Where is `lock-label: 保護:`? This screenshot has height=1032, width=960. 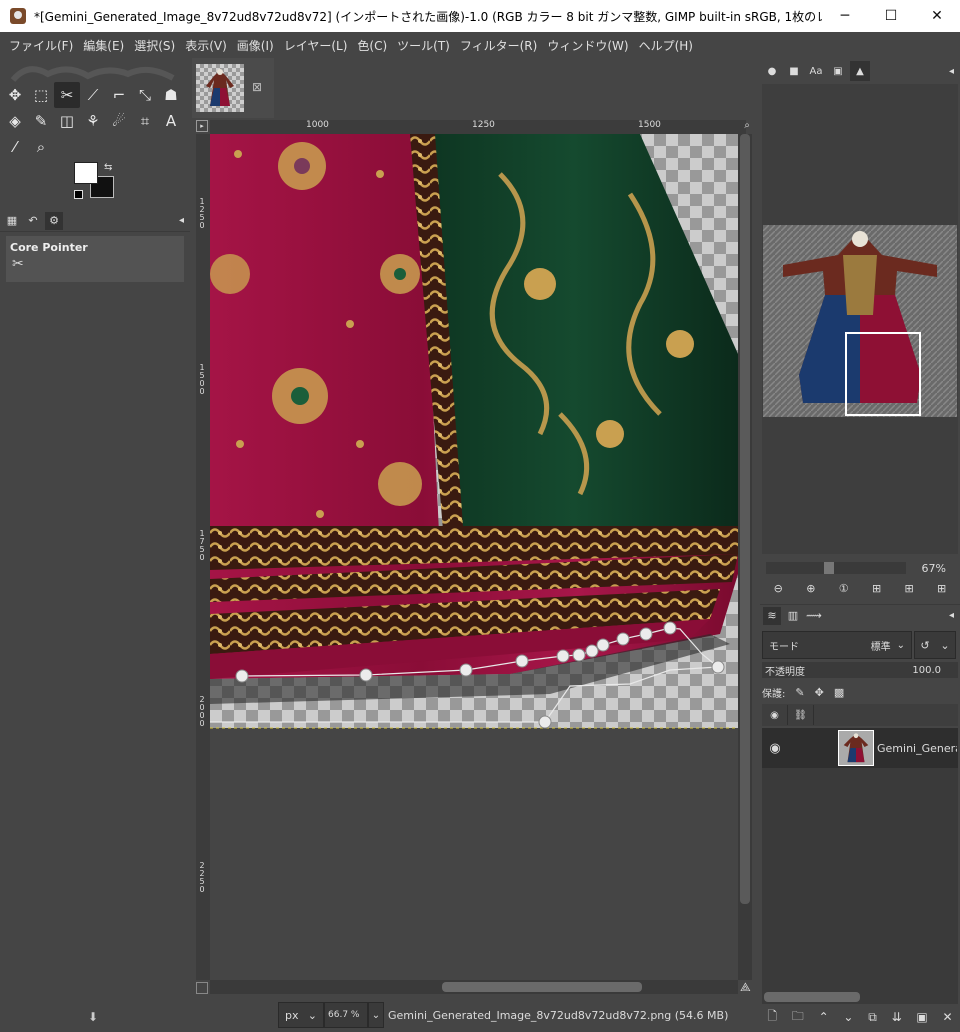 lock-label: 保護: is located at coordinates (774, 694).